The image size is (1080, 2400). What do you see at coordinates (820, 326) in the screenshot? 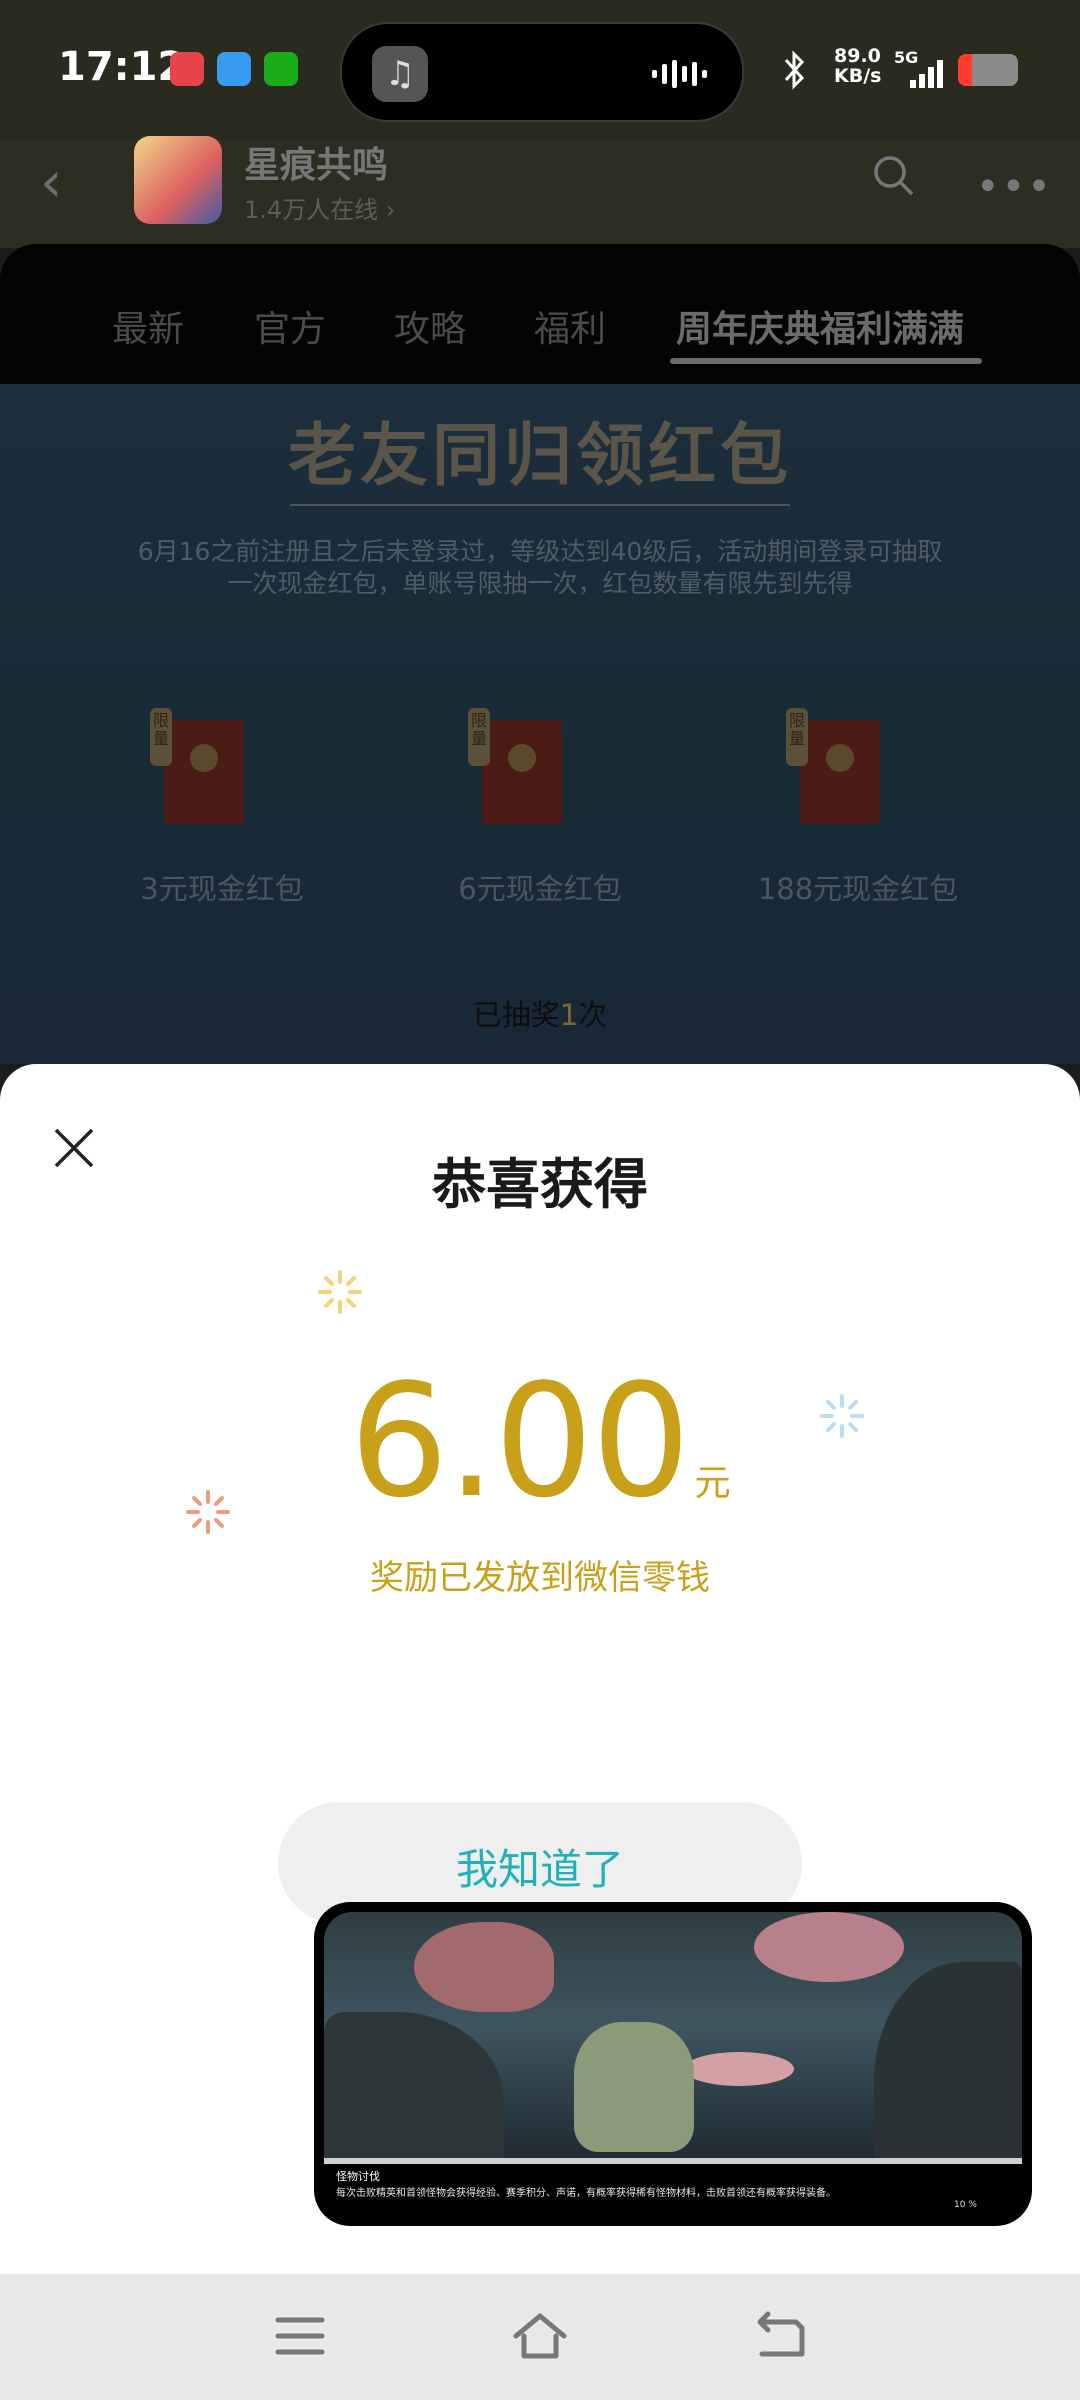
I see `tab-anniversary: 周年庆典福利满满` at bounding box center [820, 326].